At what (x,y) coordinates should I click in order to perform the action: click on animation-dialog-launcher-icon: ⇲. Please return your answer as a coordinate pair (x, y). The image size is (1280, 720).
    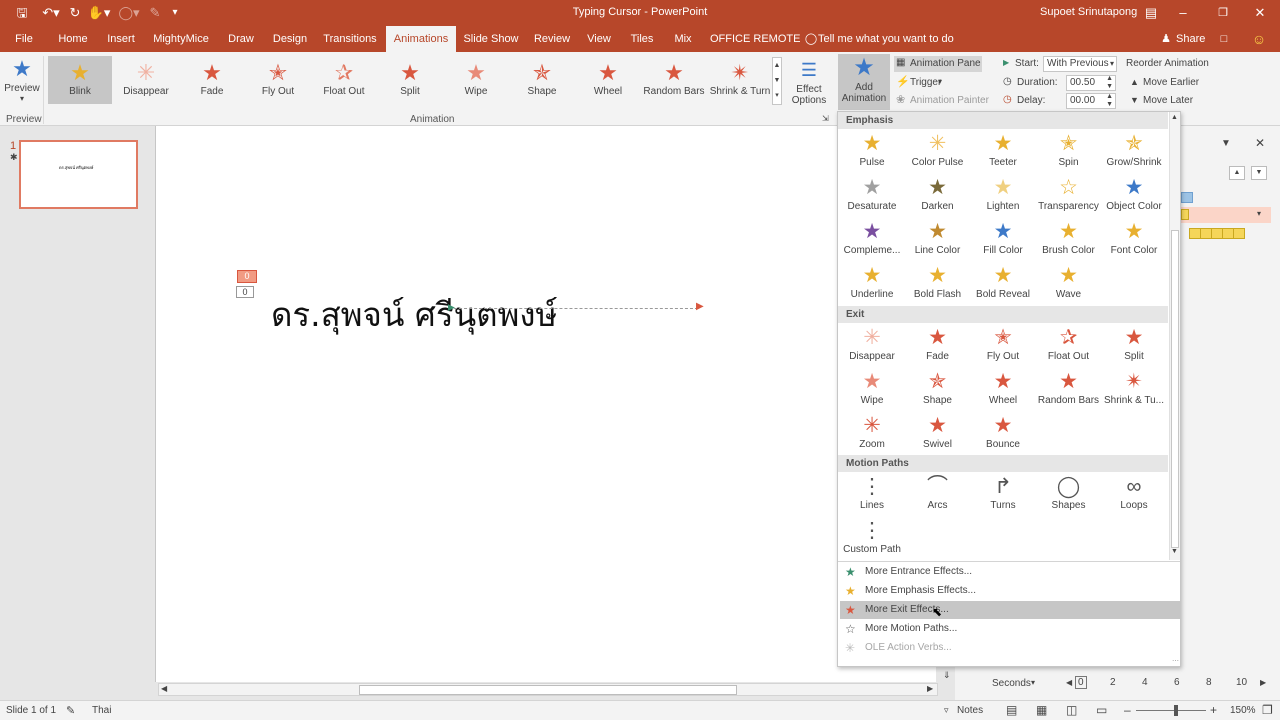
    Looking at the image, I should click on (825, 118).